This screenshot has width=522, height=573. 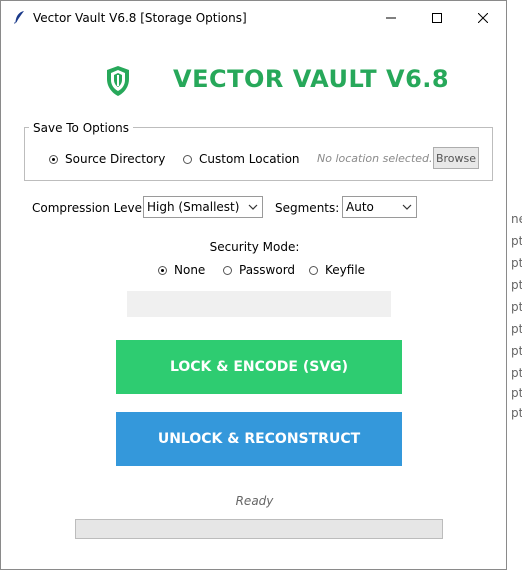 What do you see at coordinates (360, 207) in the screenshot?
I see `segments-value: Auto` at bounding box center [360, 207].